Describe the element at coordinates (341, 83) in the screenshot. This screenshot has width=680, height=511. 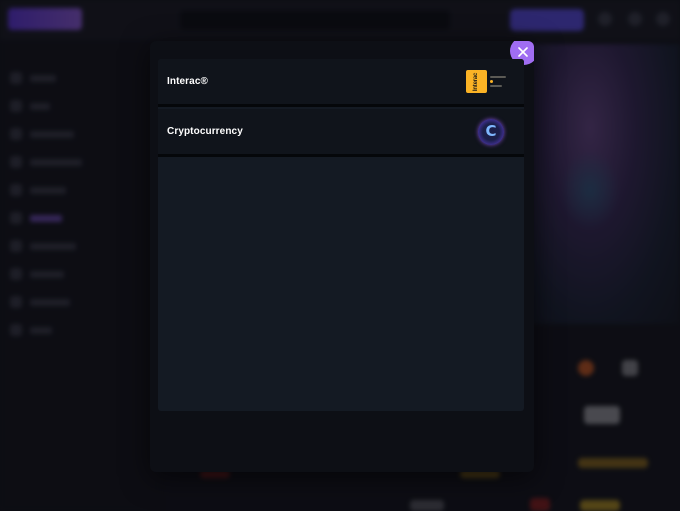
I see `payment-method-interac: Interac® Interac` at that location.